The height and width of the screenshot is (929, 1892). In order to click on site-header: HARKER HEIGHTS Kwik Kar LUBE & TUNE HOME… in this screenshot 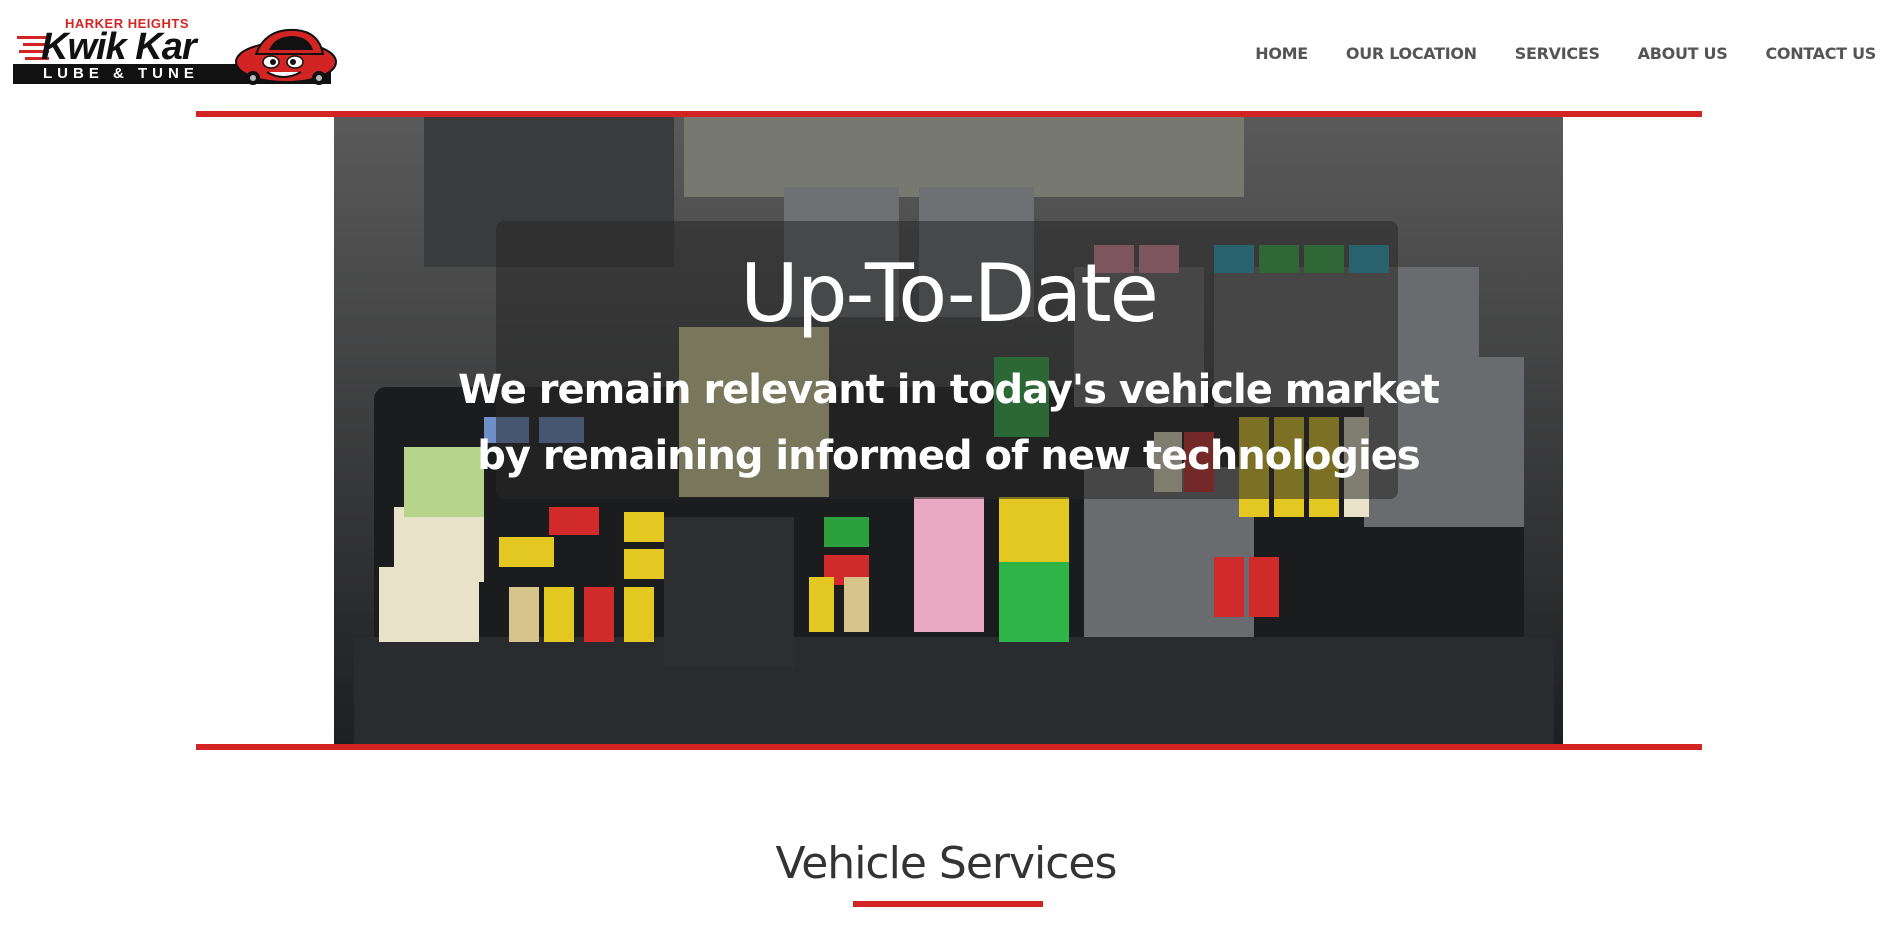, I will do `click(946, 54)`.